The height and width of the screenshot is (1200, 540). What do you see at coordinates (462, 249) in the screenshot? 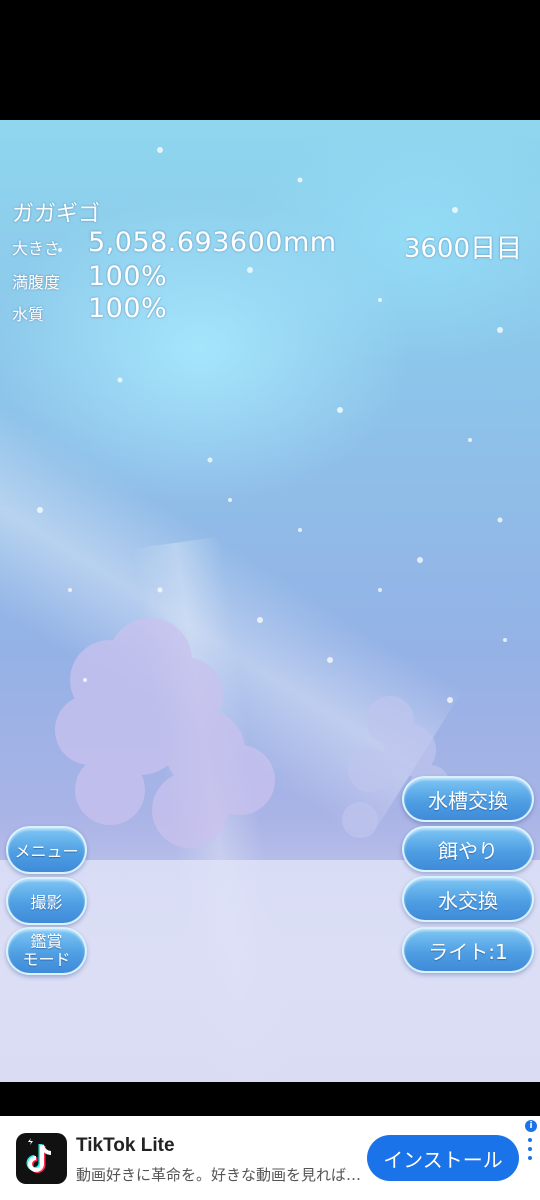
I see `day-counter: 3600日目` at bounding box center [462, 249].